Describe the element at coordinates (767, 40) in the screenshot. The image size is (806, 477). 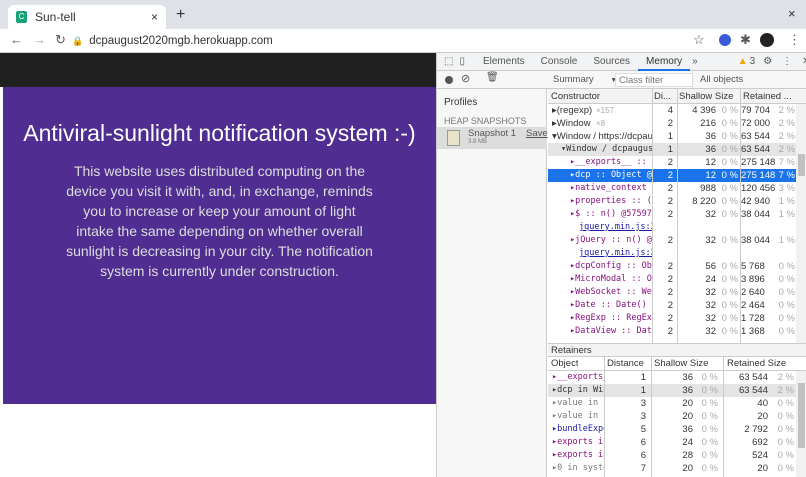
I see `profile-avatar-icon` at that location.